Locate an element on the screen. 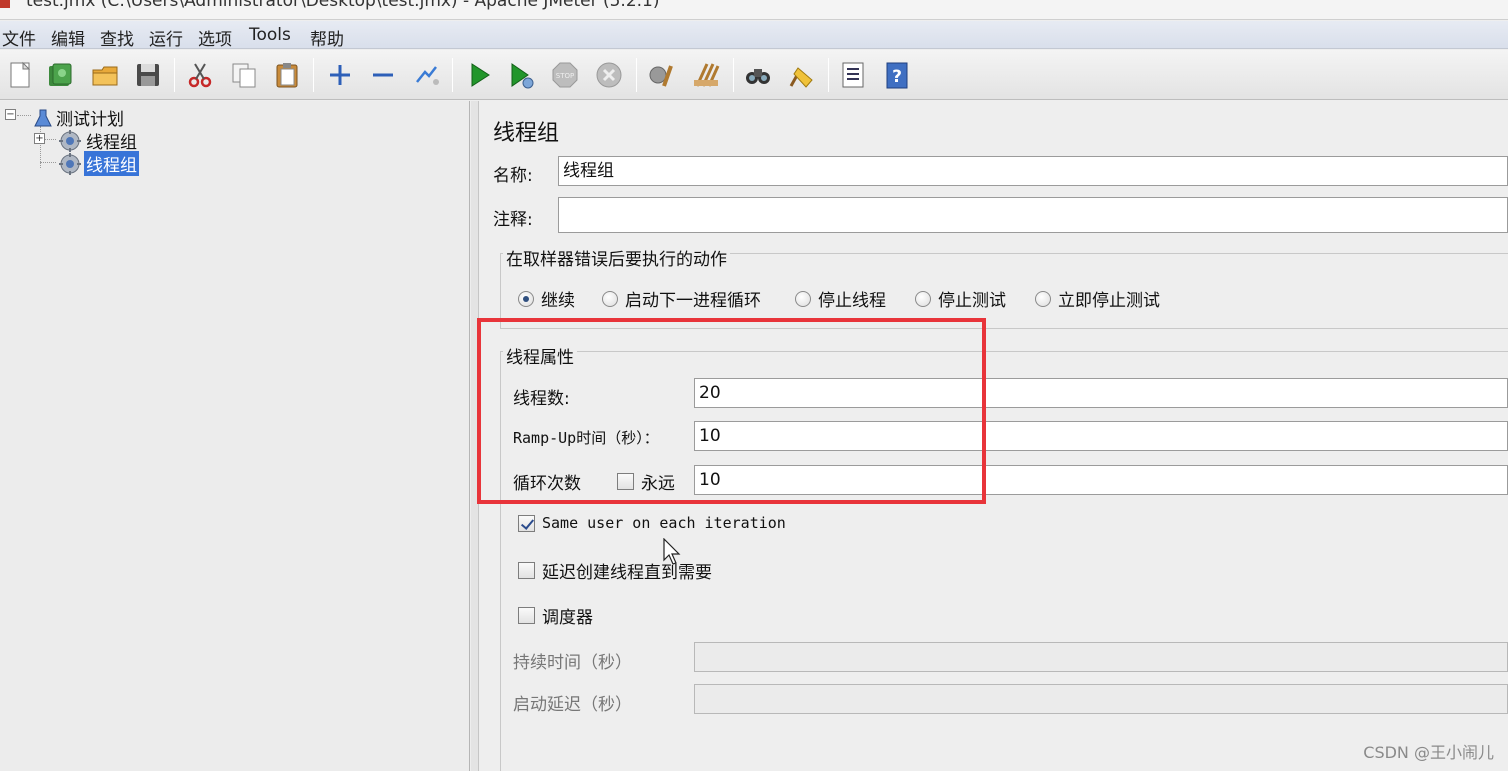 The height and width of the screenshot is (771, 1508). scheduler-checkbox: 调度器 is located at coordinates (555, 615).